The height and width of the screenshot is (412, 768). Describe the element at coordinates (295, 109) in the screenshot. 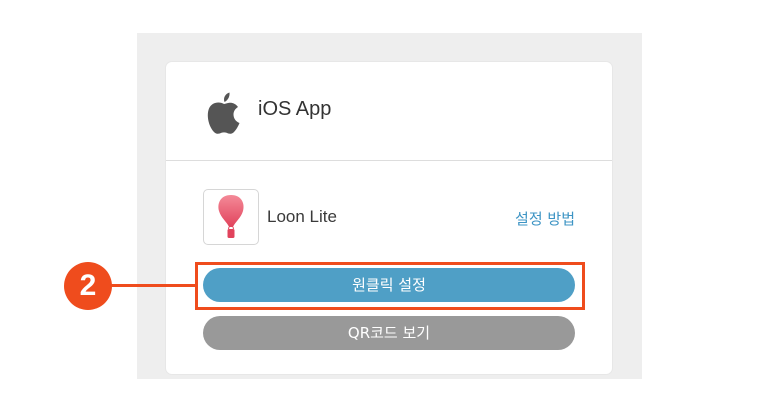

I see `platform-title: iOS App` at that location.